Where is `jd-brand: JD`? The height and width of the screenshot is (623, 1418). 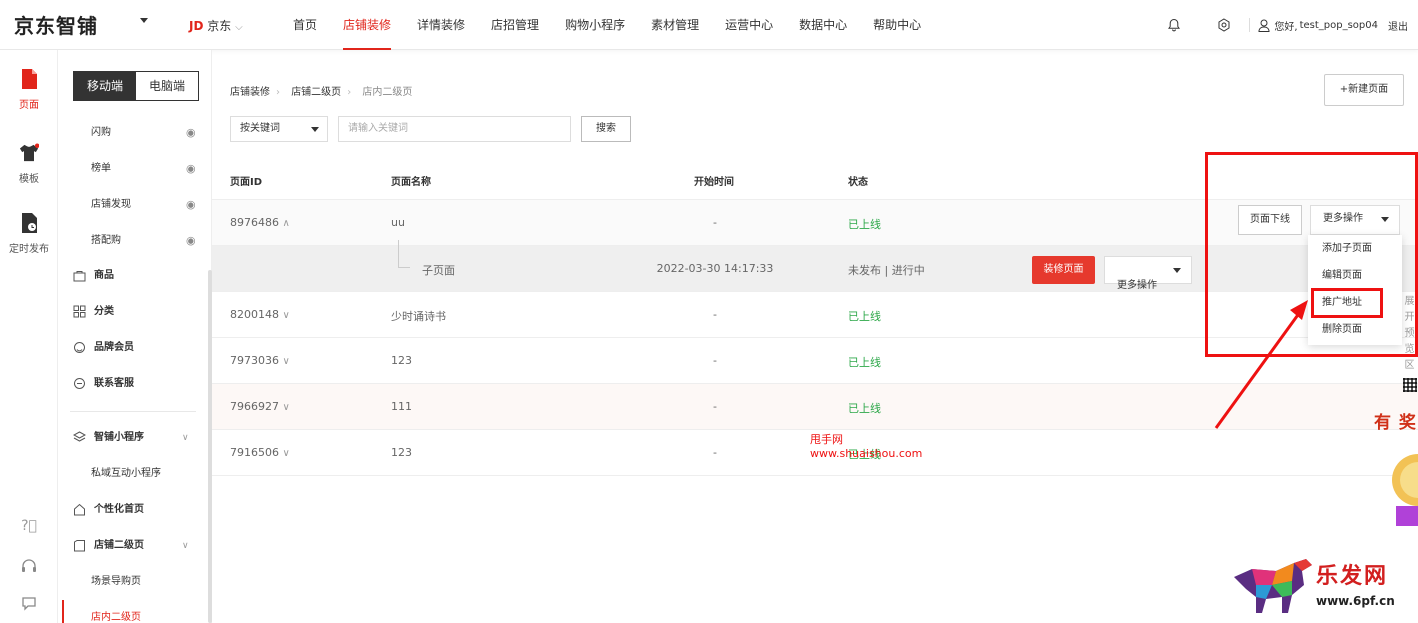 jd-brand: JD is located at coordinates (196, 26).